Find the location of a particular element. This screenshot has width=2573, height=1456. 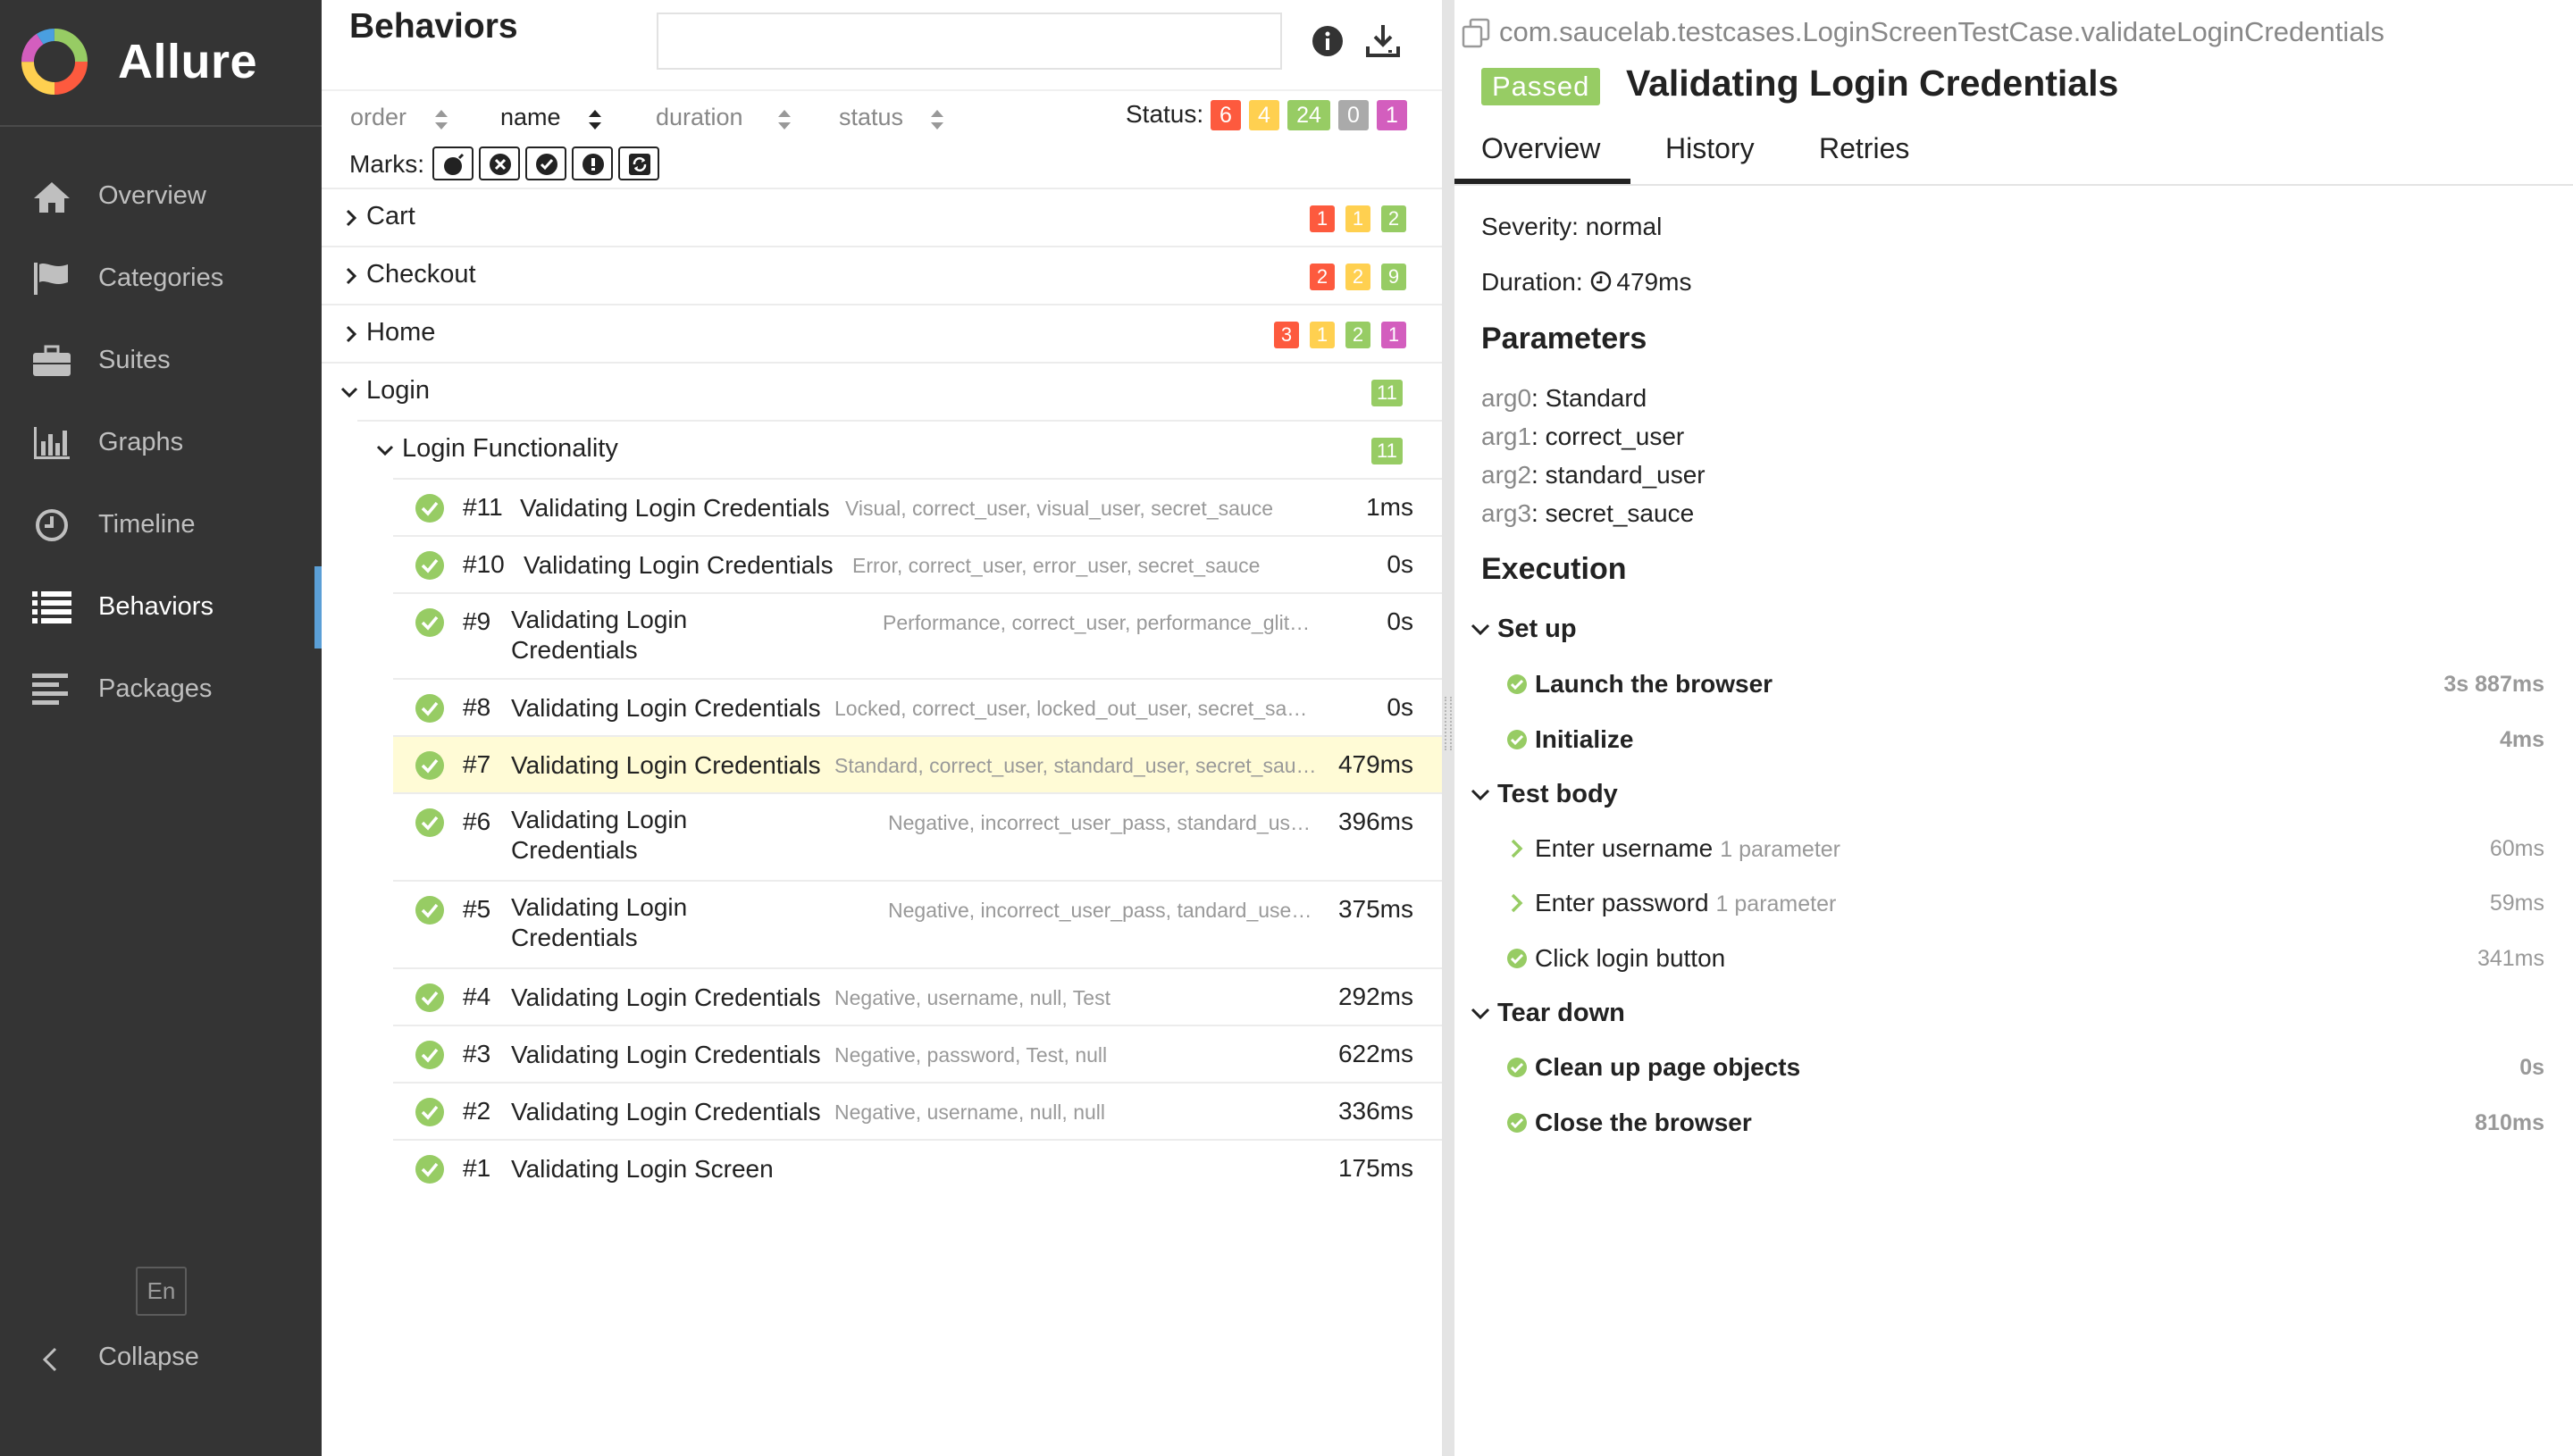

tab-history: History is located at coordinates (1710, 148).